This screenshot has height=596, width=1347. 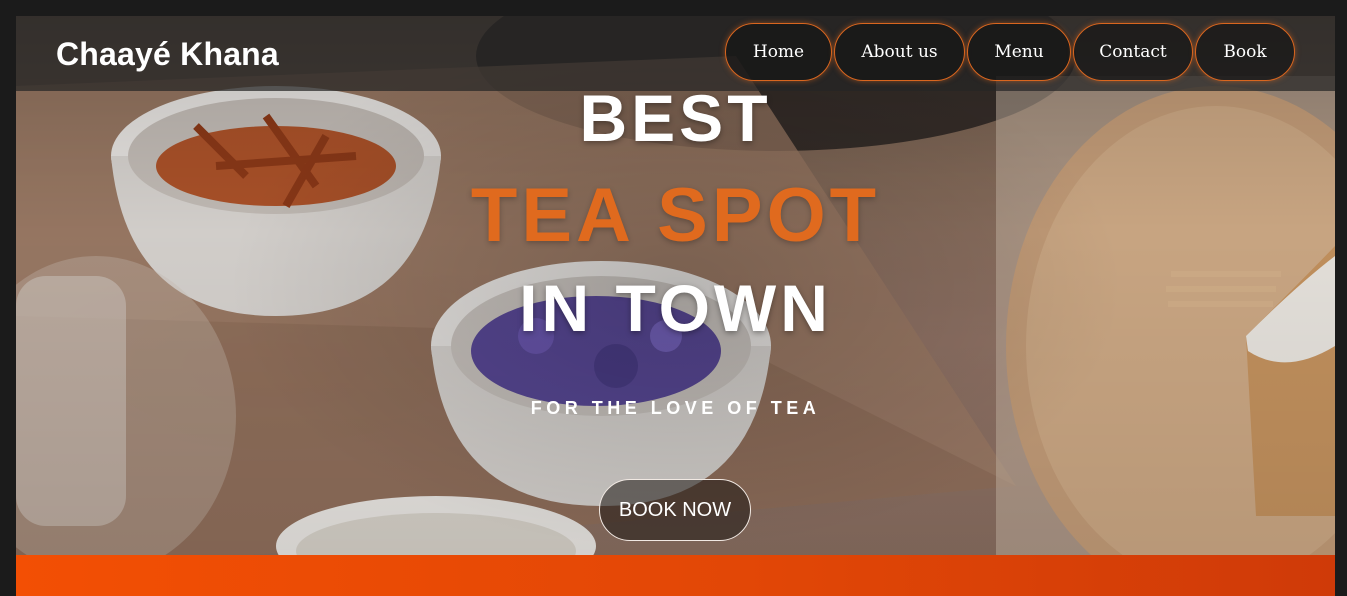 I want to click on hero-title-line2: TEA SPOT, so click(x=675, y=215).